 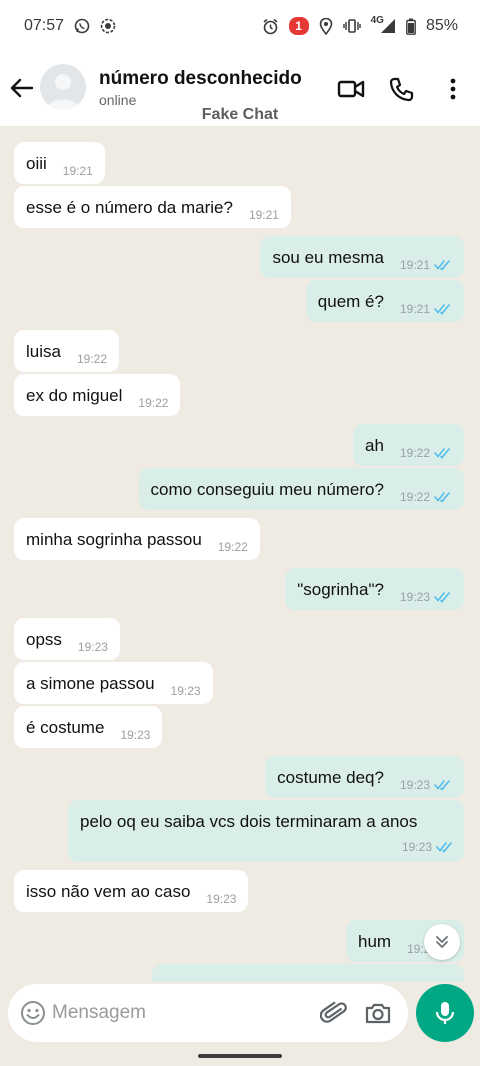 What do you see at coordinates (67, 639) in the screenshot?
I see `message-bubble-incoming: opss 19:23` at bounding box center [67, 639].